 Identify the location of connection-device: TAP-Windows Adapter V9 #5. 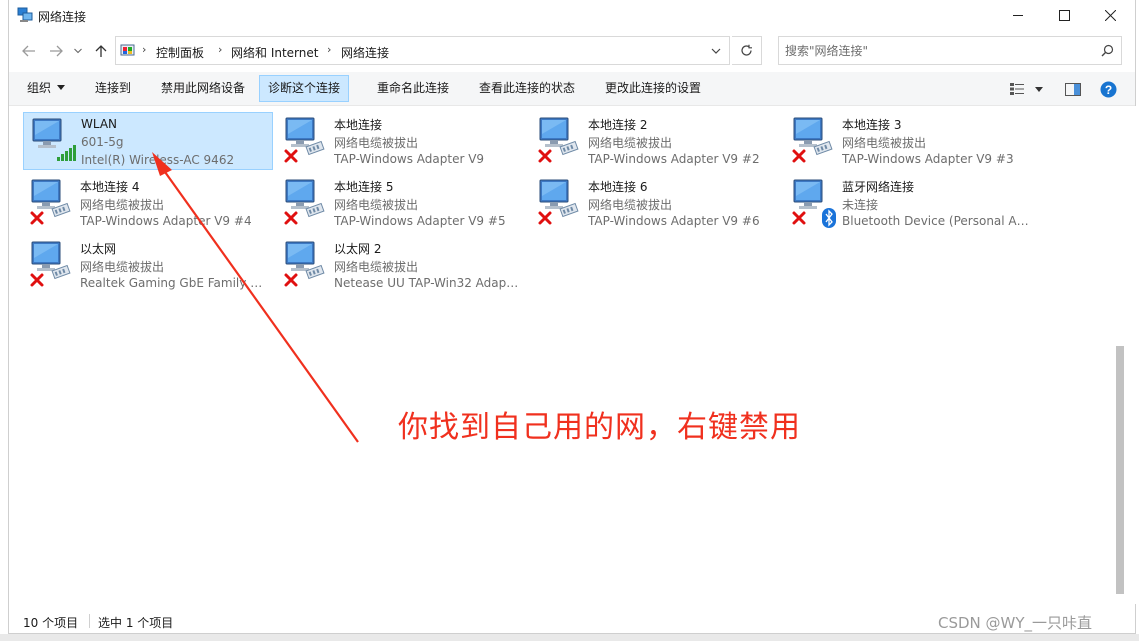
(420, 221).